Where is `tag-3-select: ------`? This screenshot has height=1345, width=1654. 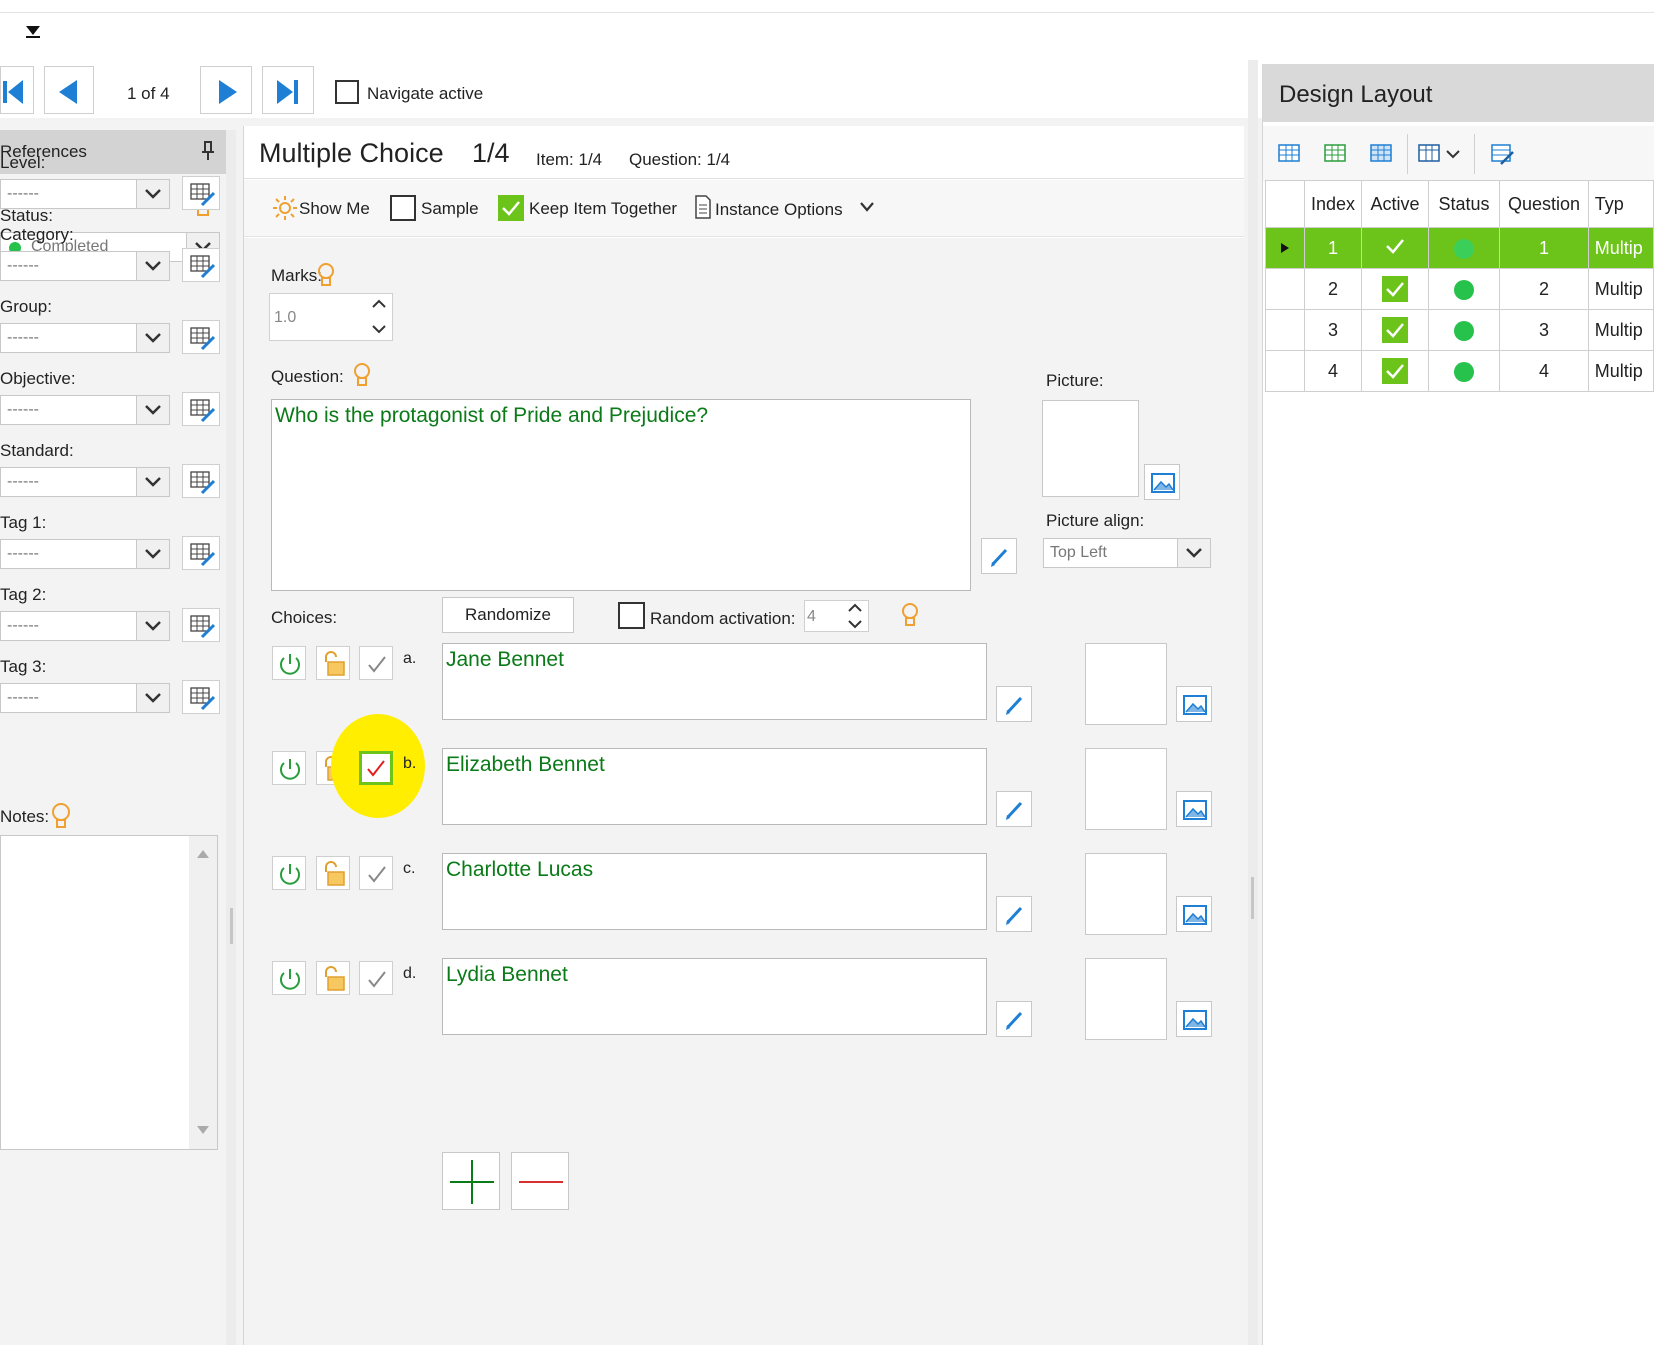
tag-3-select: ------ is located at coordinates (85, 698).